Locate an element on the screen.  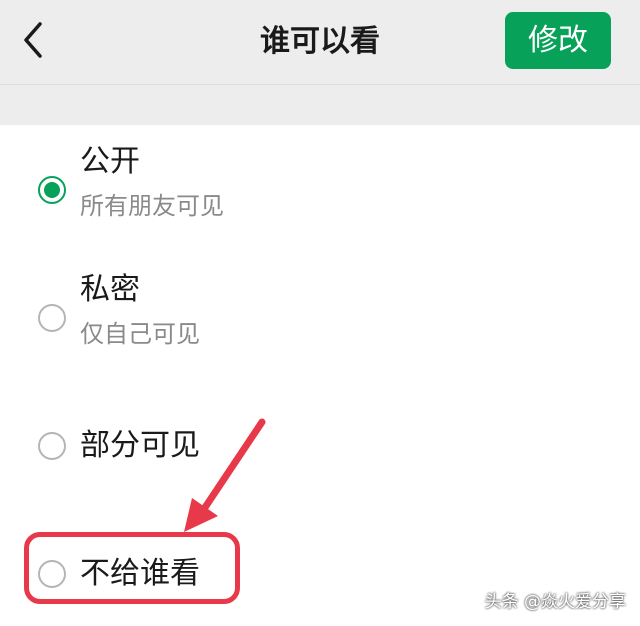
option-partial: 部分可见 is located at coordinates (320, 446).